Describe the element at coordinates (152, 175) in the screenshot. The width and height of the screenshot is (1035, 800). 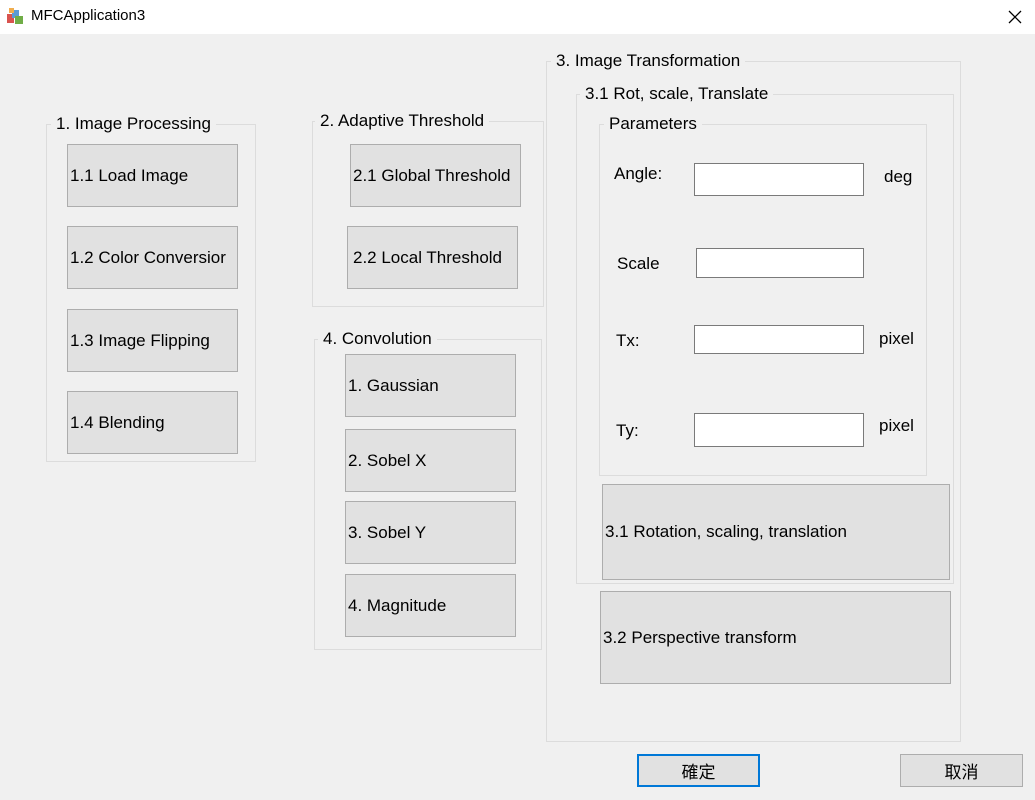
I see `load-image-button: 1.1 Load Image` at that location.